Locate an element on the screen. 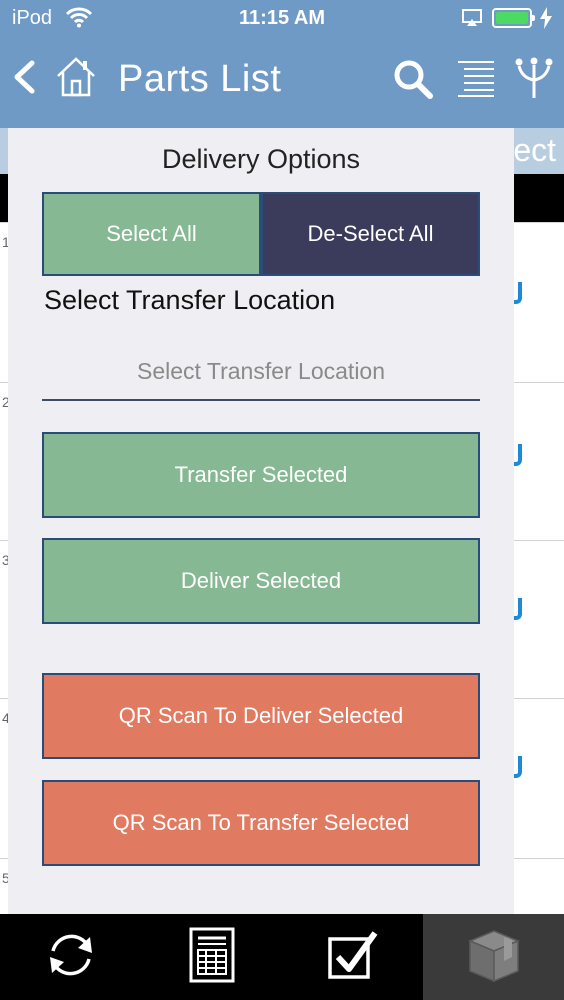 The height and width of the screenshot is (1000, 564). airplay-icon is located at coordinates (472, 20).